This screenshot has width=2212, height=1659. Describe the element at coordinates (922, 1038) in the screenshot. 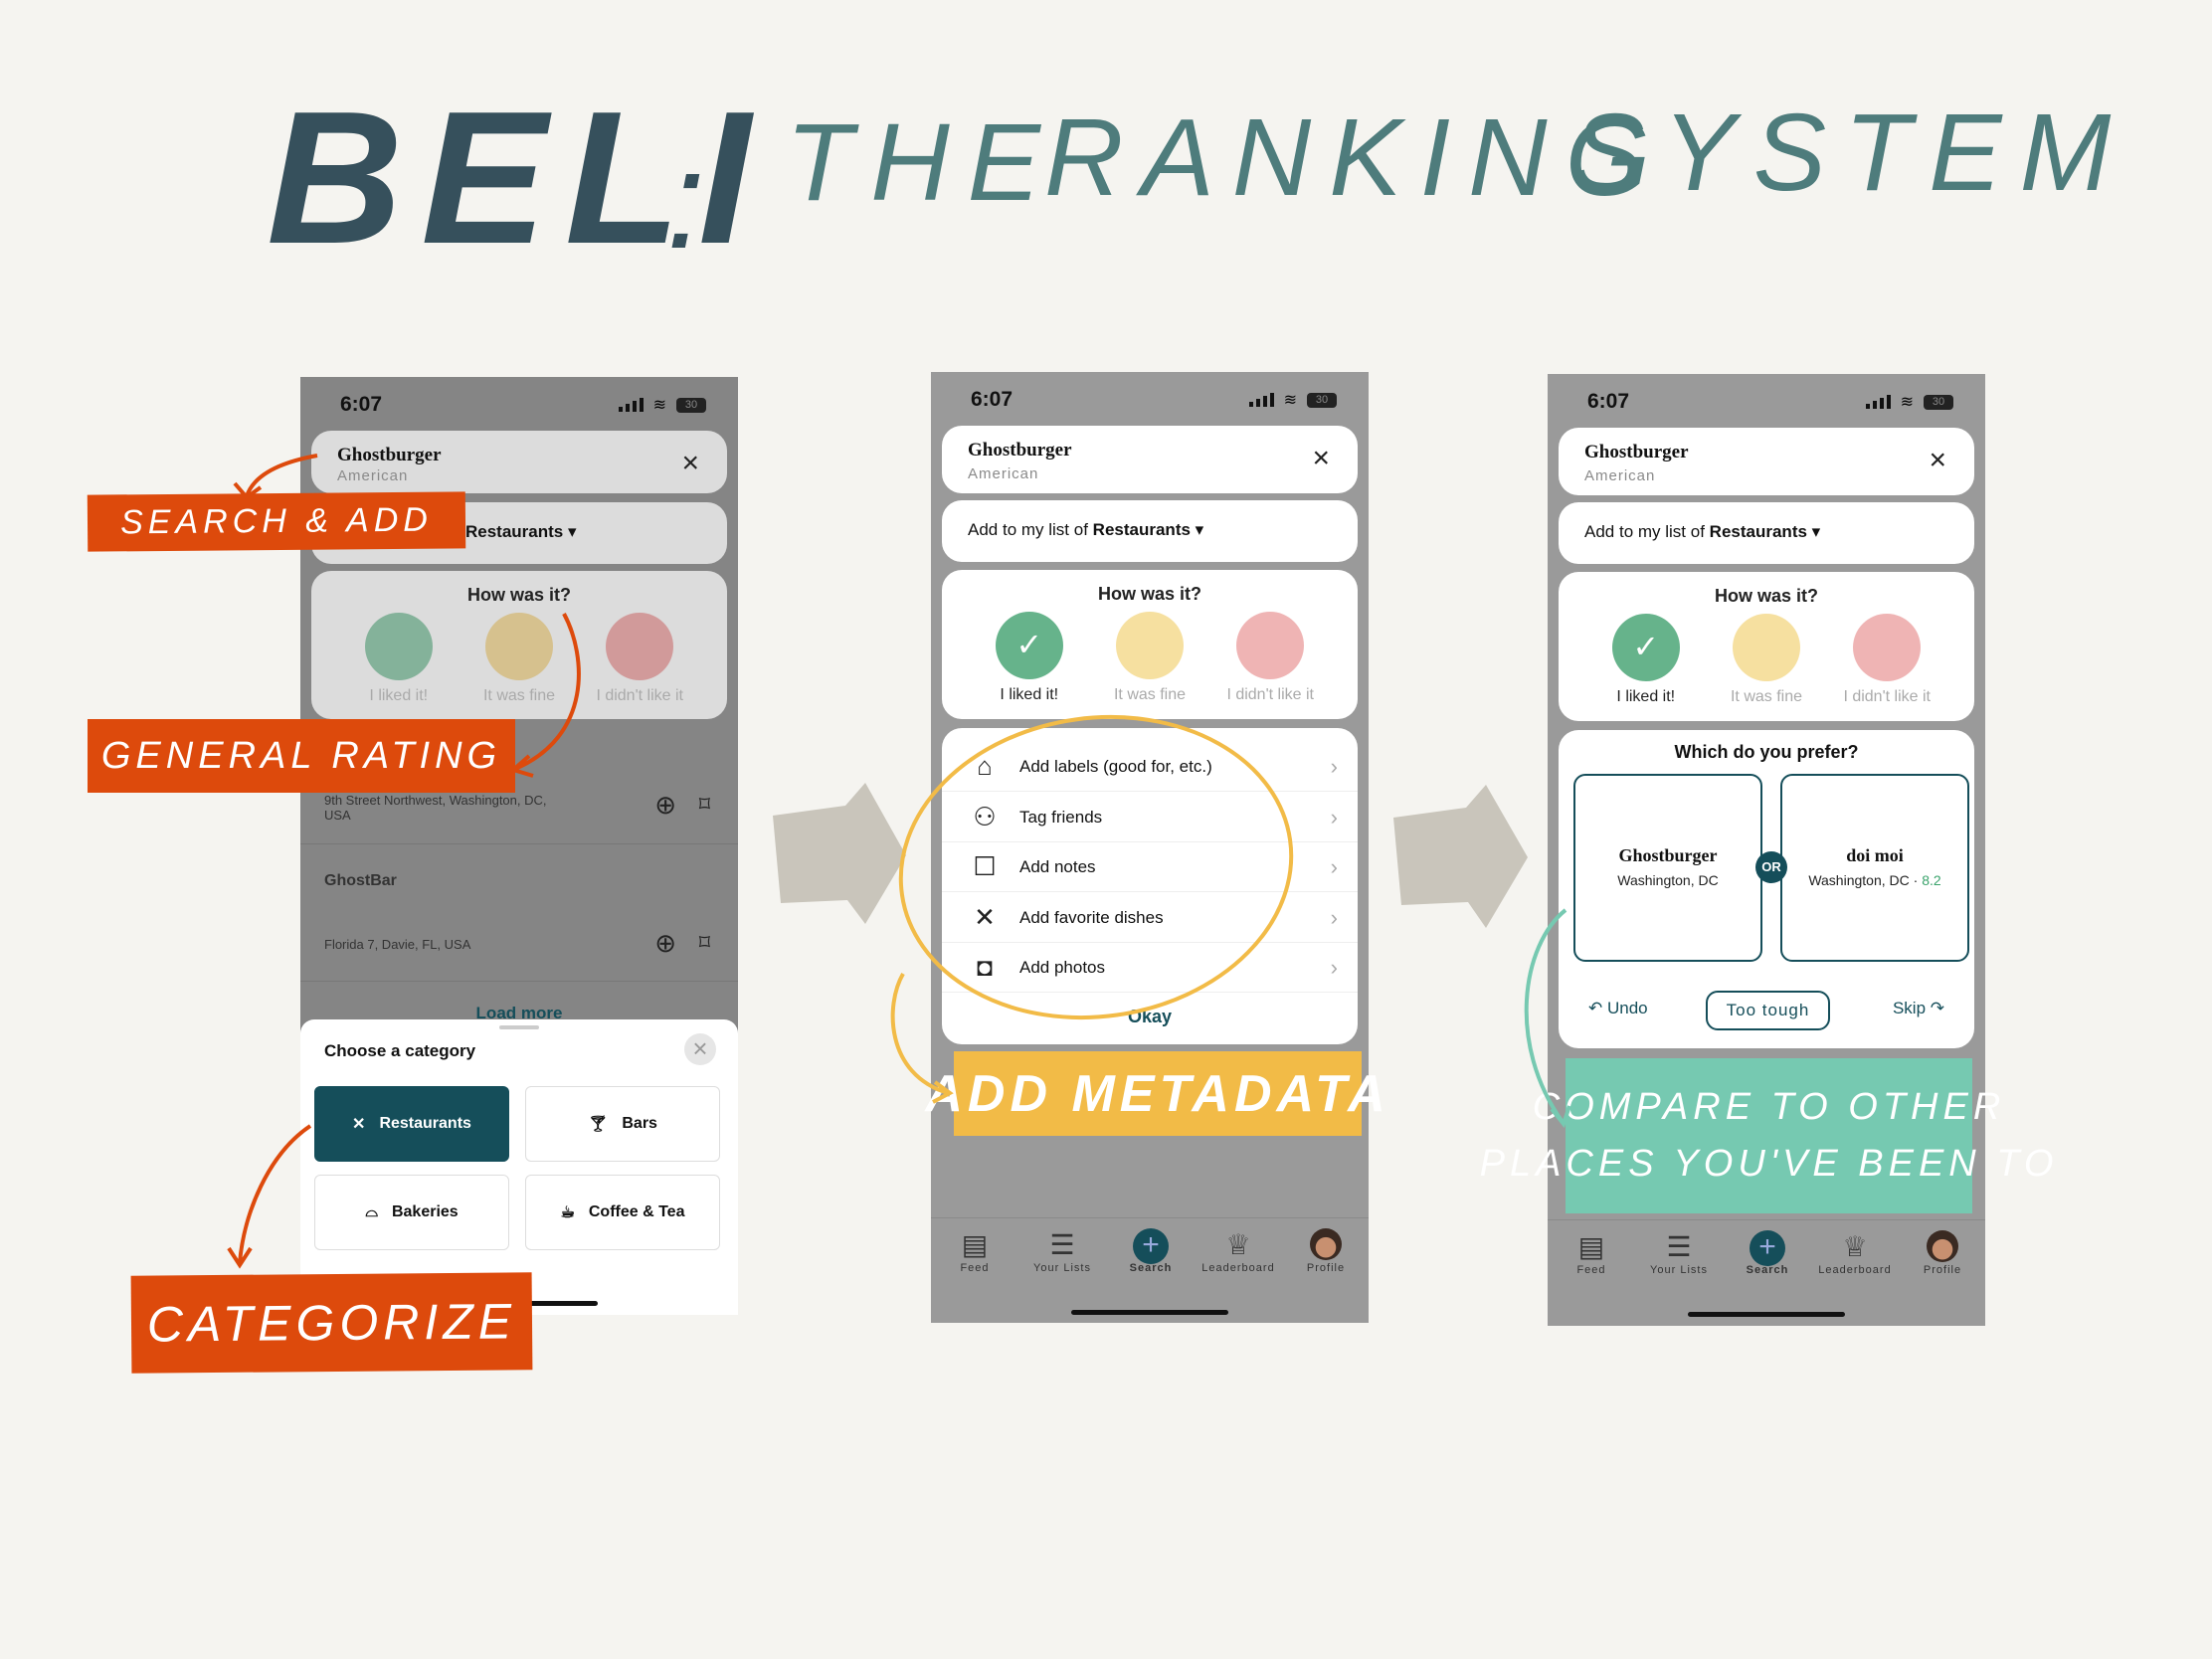

I see `arrow-metadata` at that location.